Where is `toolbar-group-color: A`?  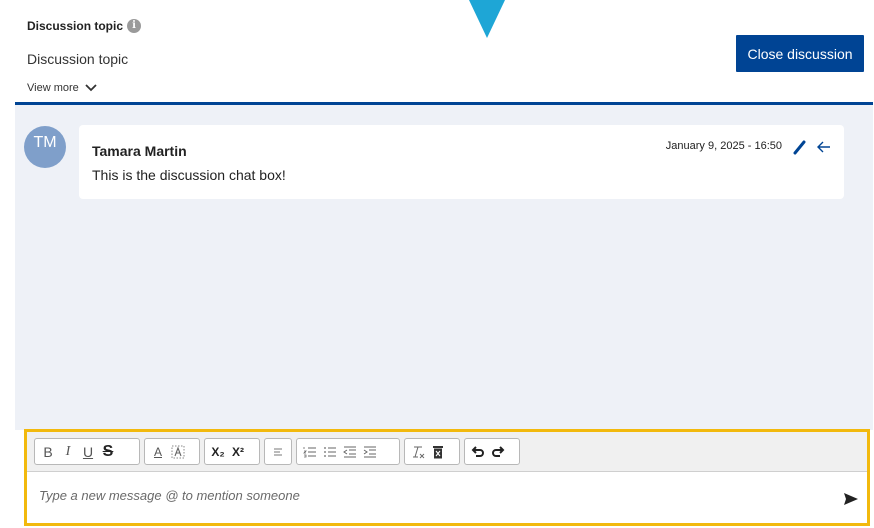 toolbar-group-color: A is located at coordinates (172, 451).